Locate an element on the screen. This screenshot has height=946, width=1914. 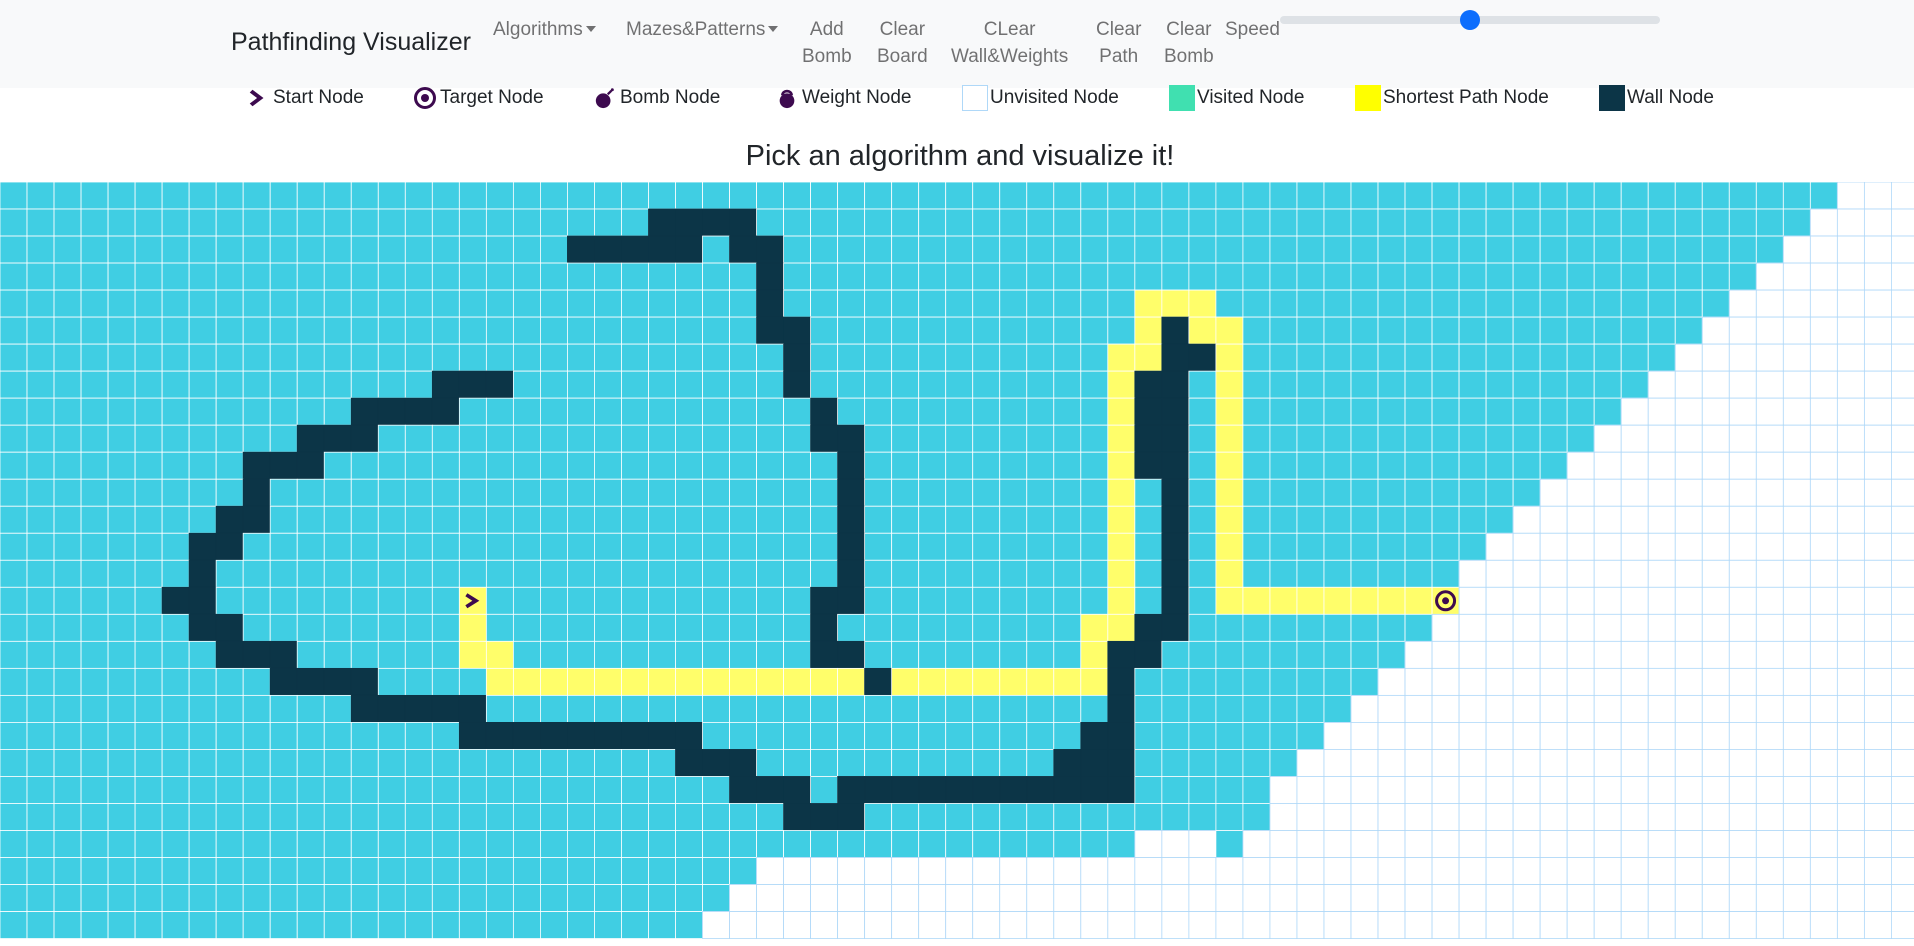
algorithms-dropdown: Algorithms is located at coordinates (544, 29).